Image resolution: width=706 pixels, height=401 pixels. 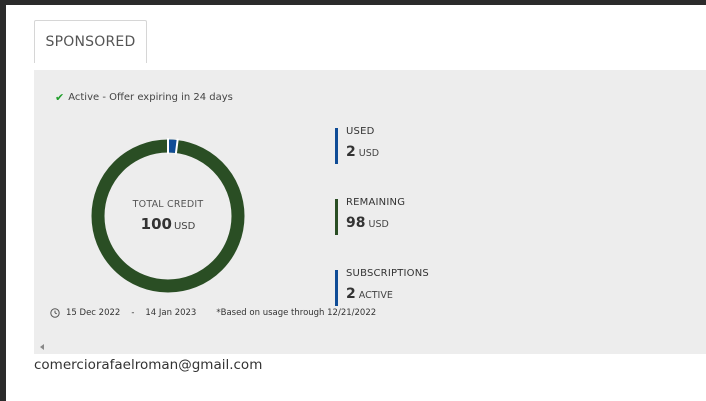 I want to click on metric-remaining-unit: USD, so click(x=378, y=224).